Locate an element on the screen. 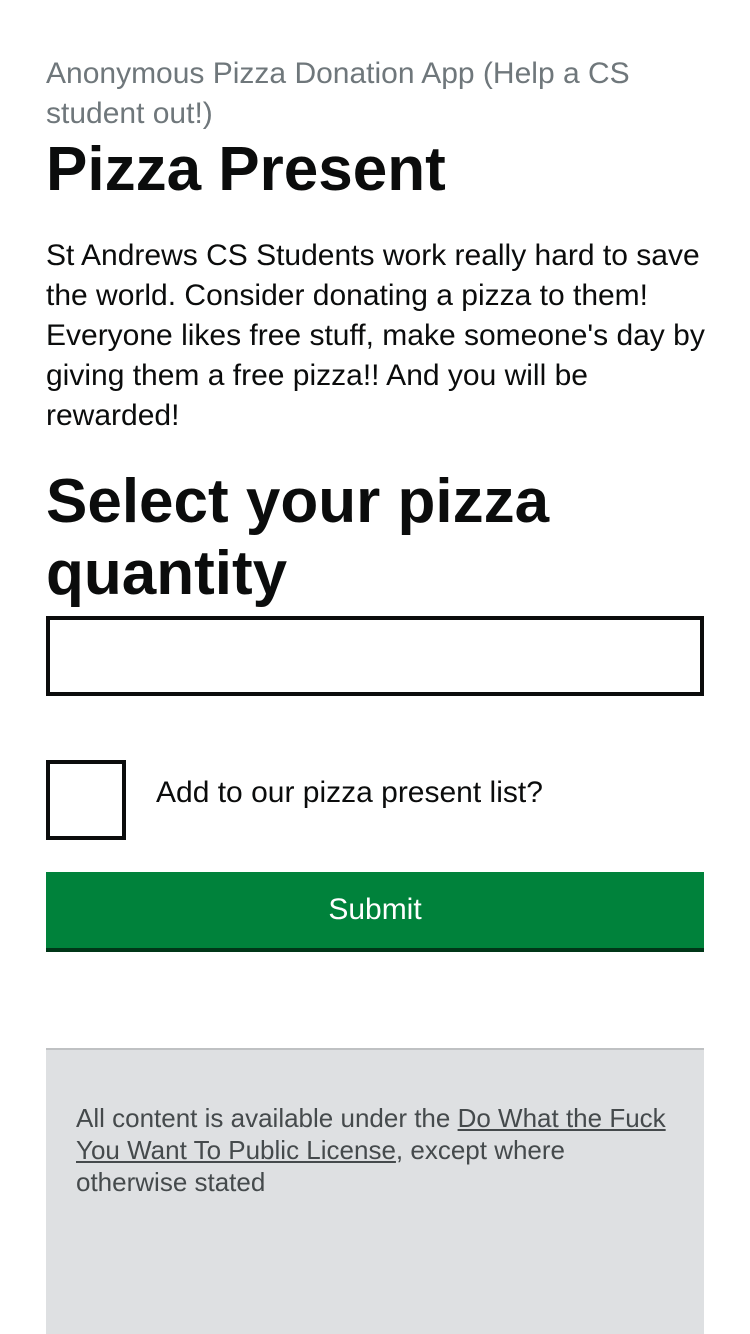  page-title: Pizza Present is located at coordinates (246, 169).